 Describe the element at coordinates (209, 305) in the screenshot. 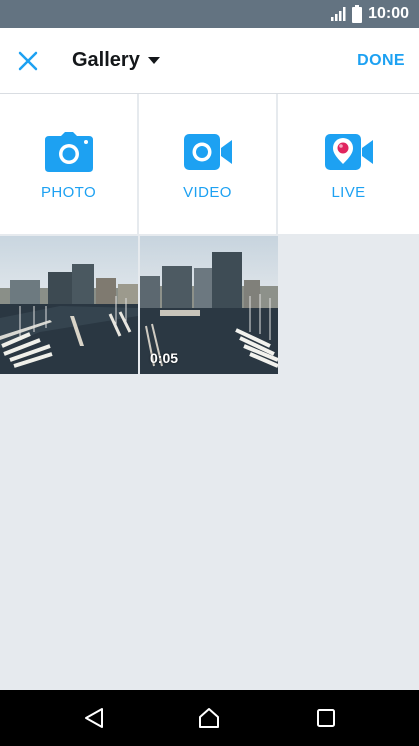

I see `video-thumbnail: 0:05` at that location.